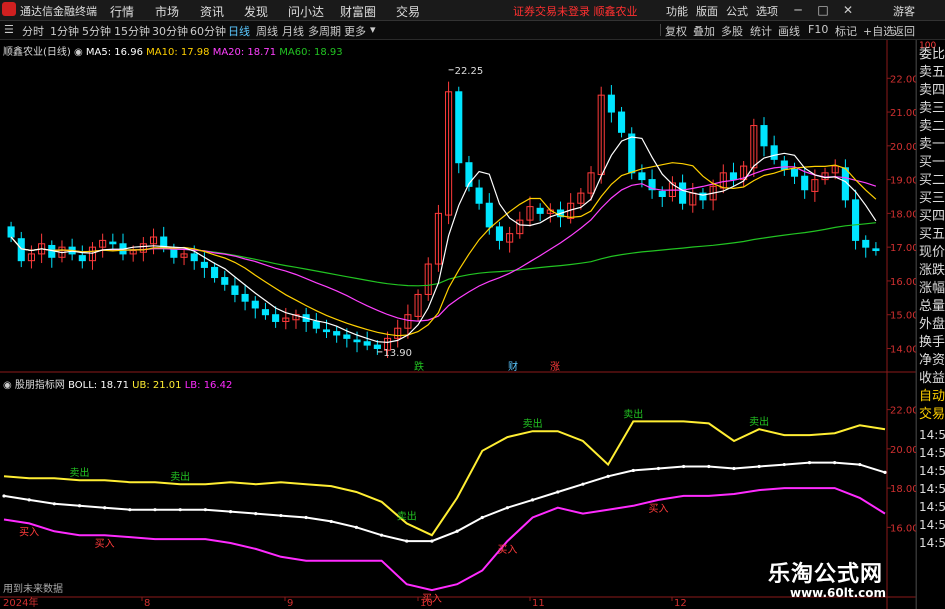  Describe the element at coordinates (469, 71) in the screenshot. I see `high-price-label: 22.25` at that location.